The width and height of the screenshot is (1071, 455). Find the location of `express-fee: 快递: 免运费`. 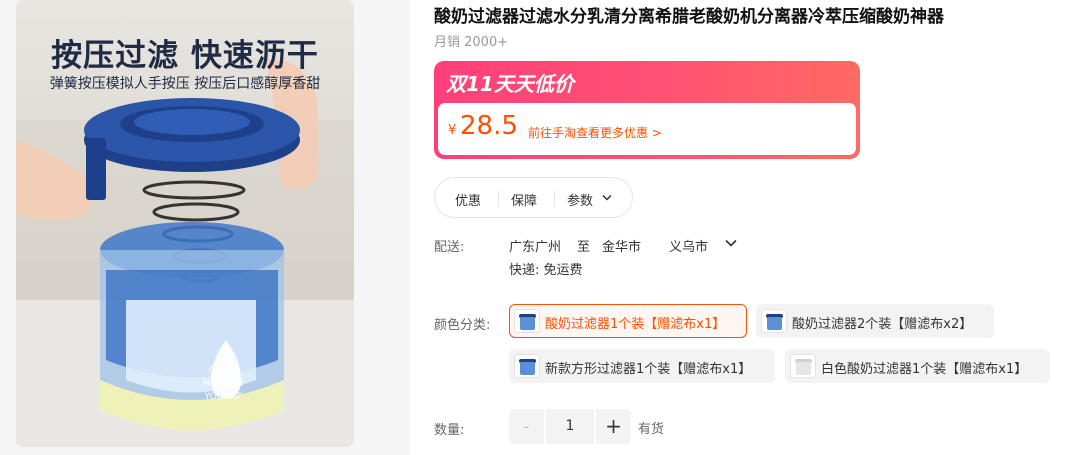

express-fee: 快递: 免运费 is located at coordinates (546, 270).